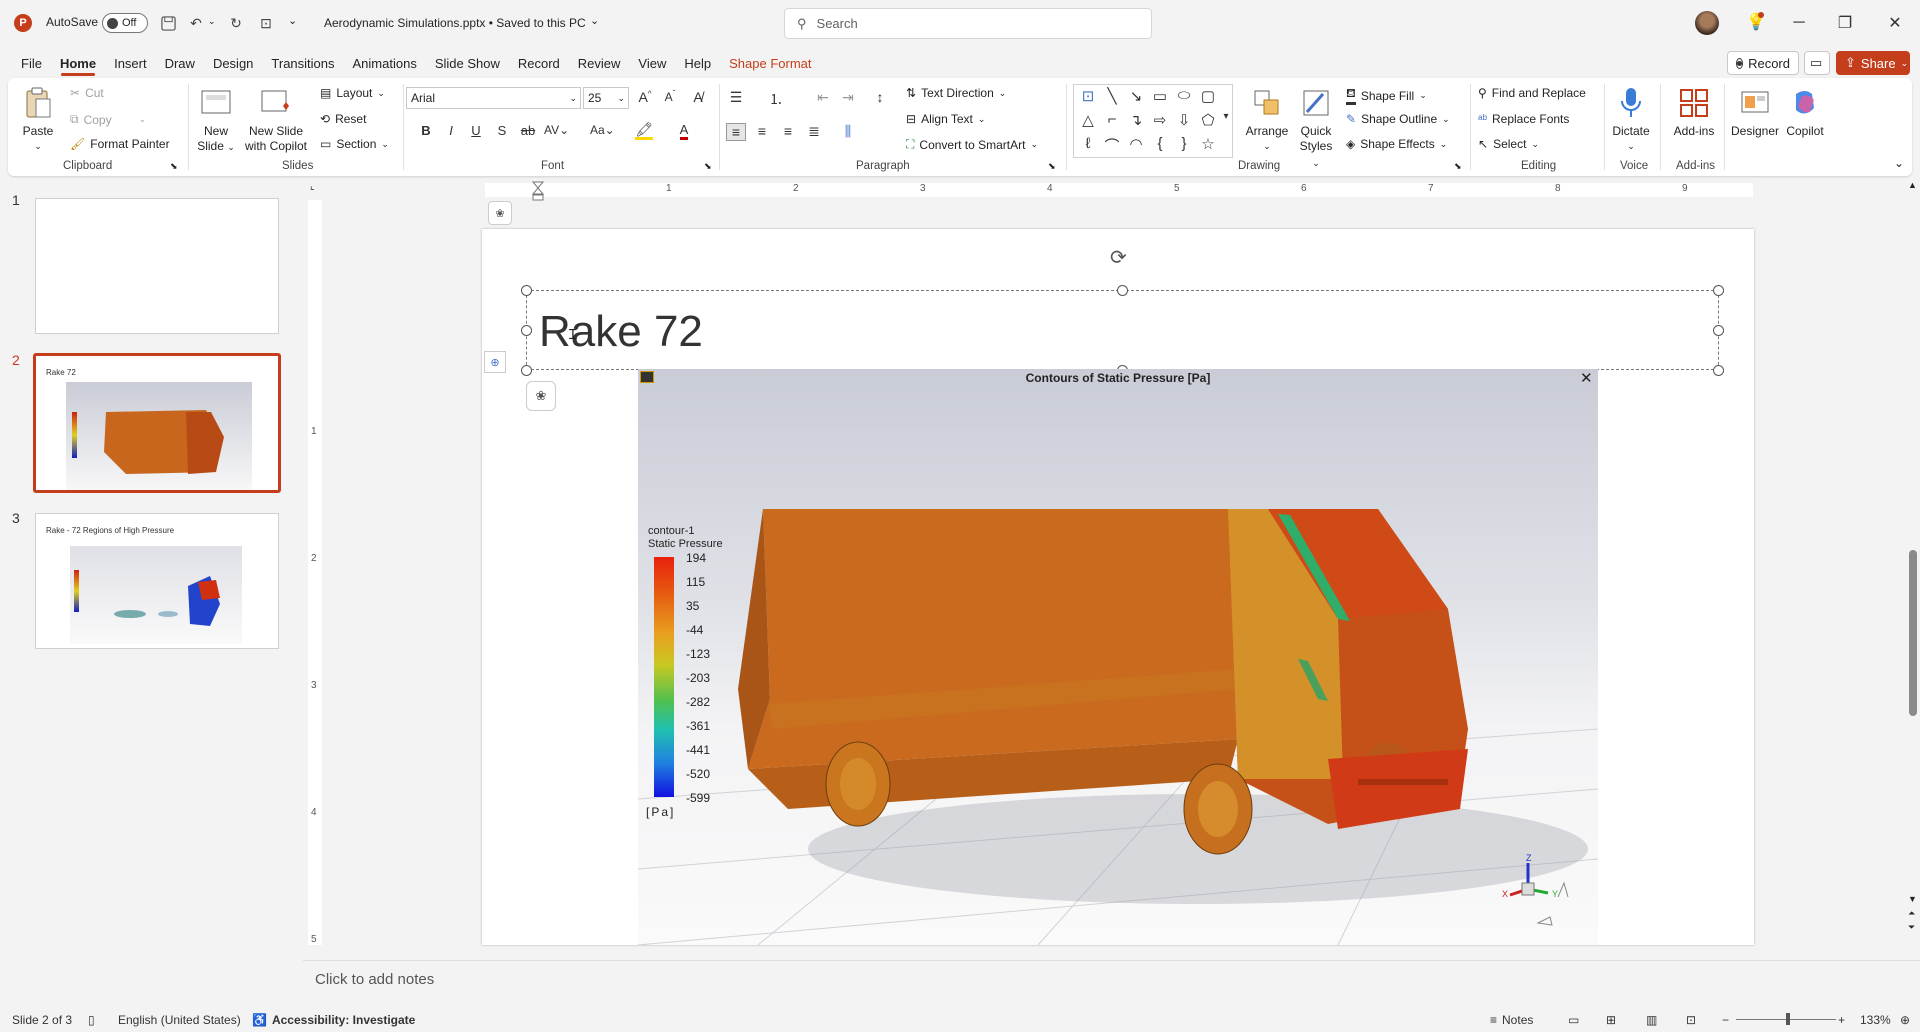  I want to click on slide-thumbnail-3: Rake - 72 Regions of High Pressure, so click(157, 581).